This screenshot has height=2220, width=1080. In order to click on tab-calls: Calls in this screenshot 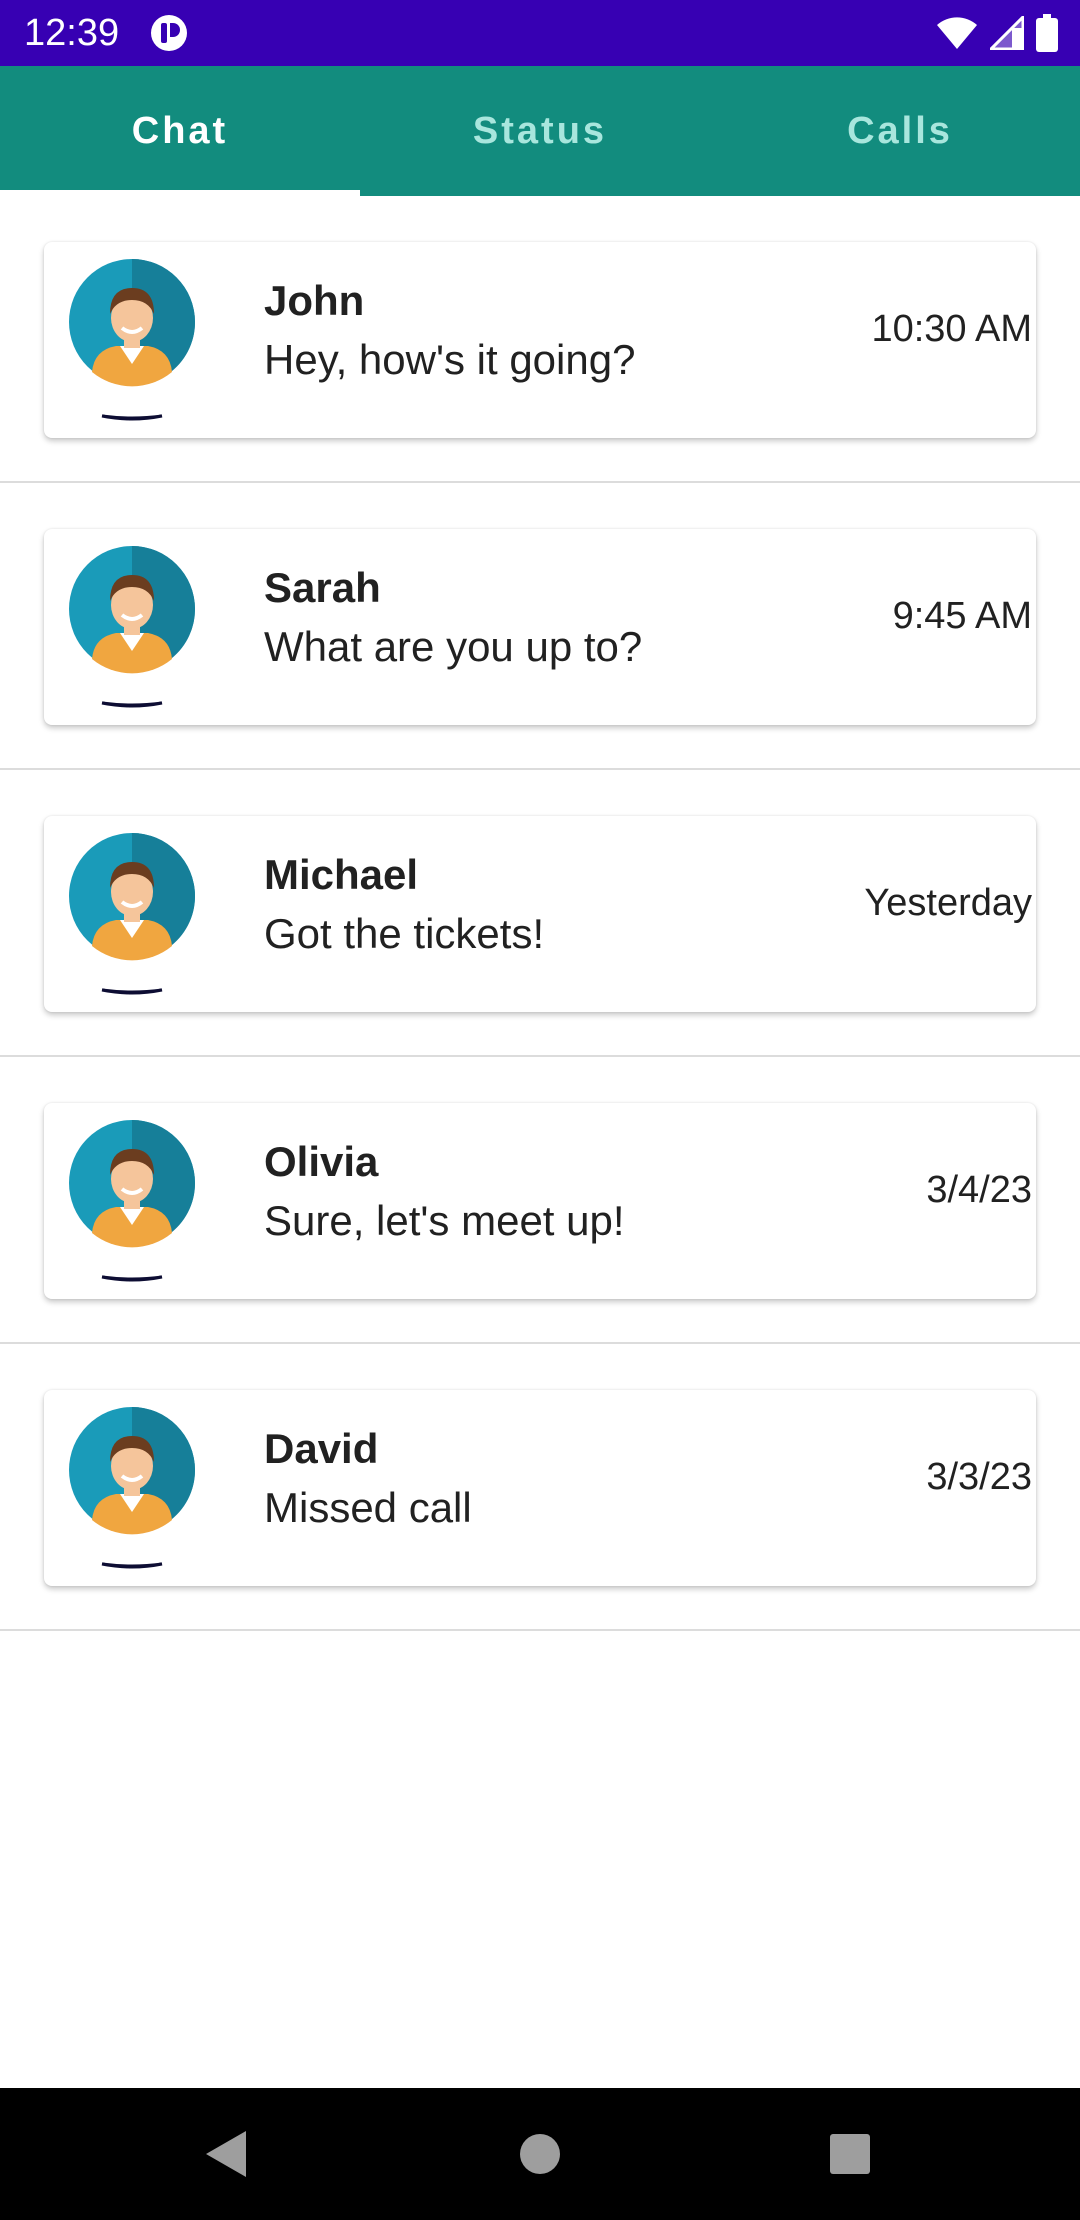, I will do `click(900, 131)`.